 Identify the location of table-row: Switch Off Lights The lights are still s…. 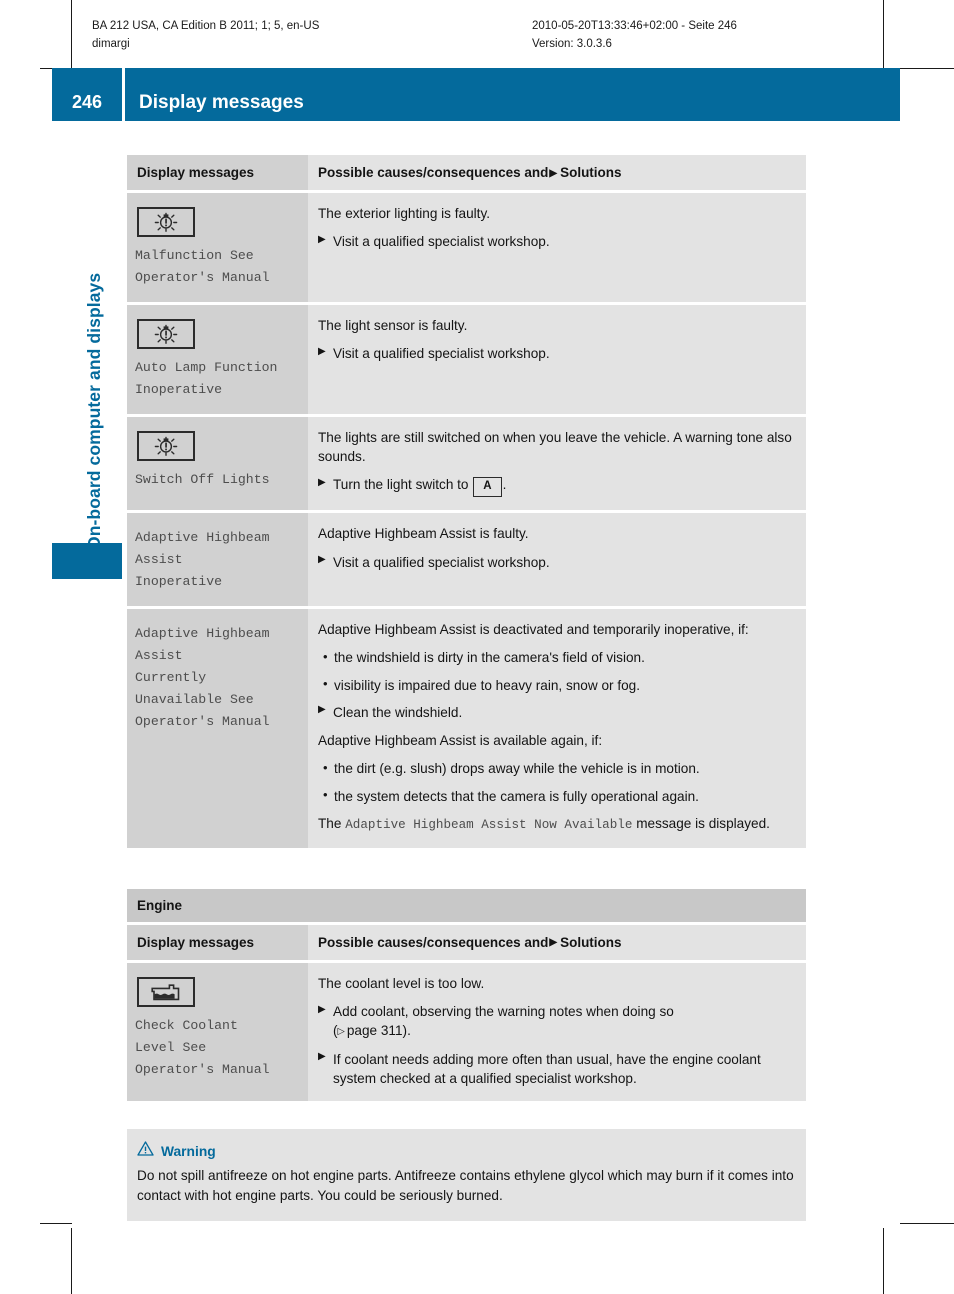
(466, 462).